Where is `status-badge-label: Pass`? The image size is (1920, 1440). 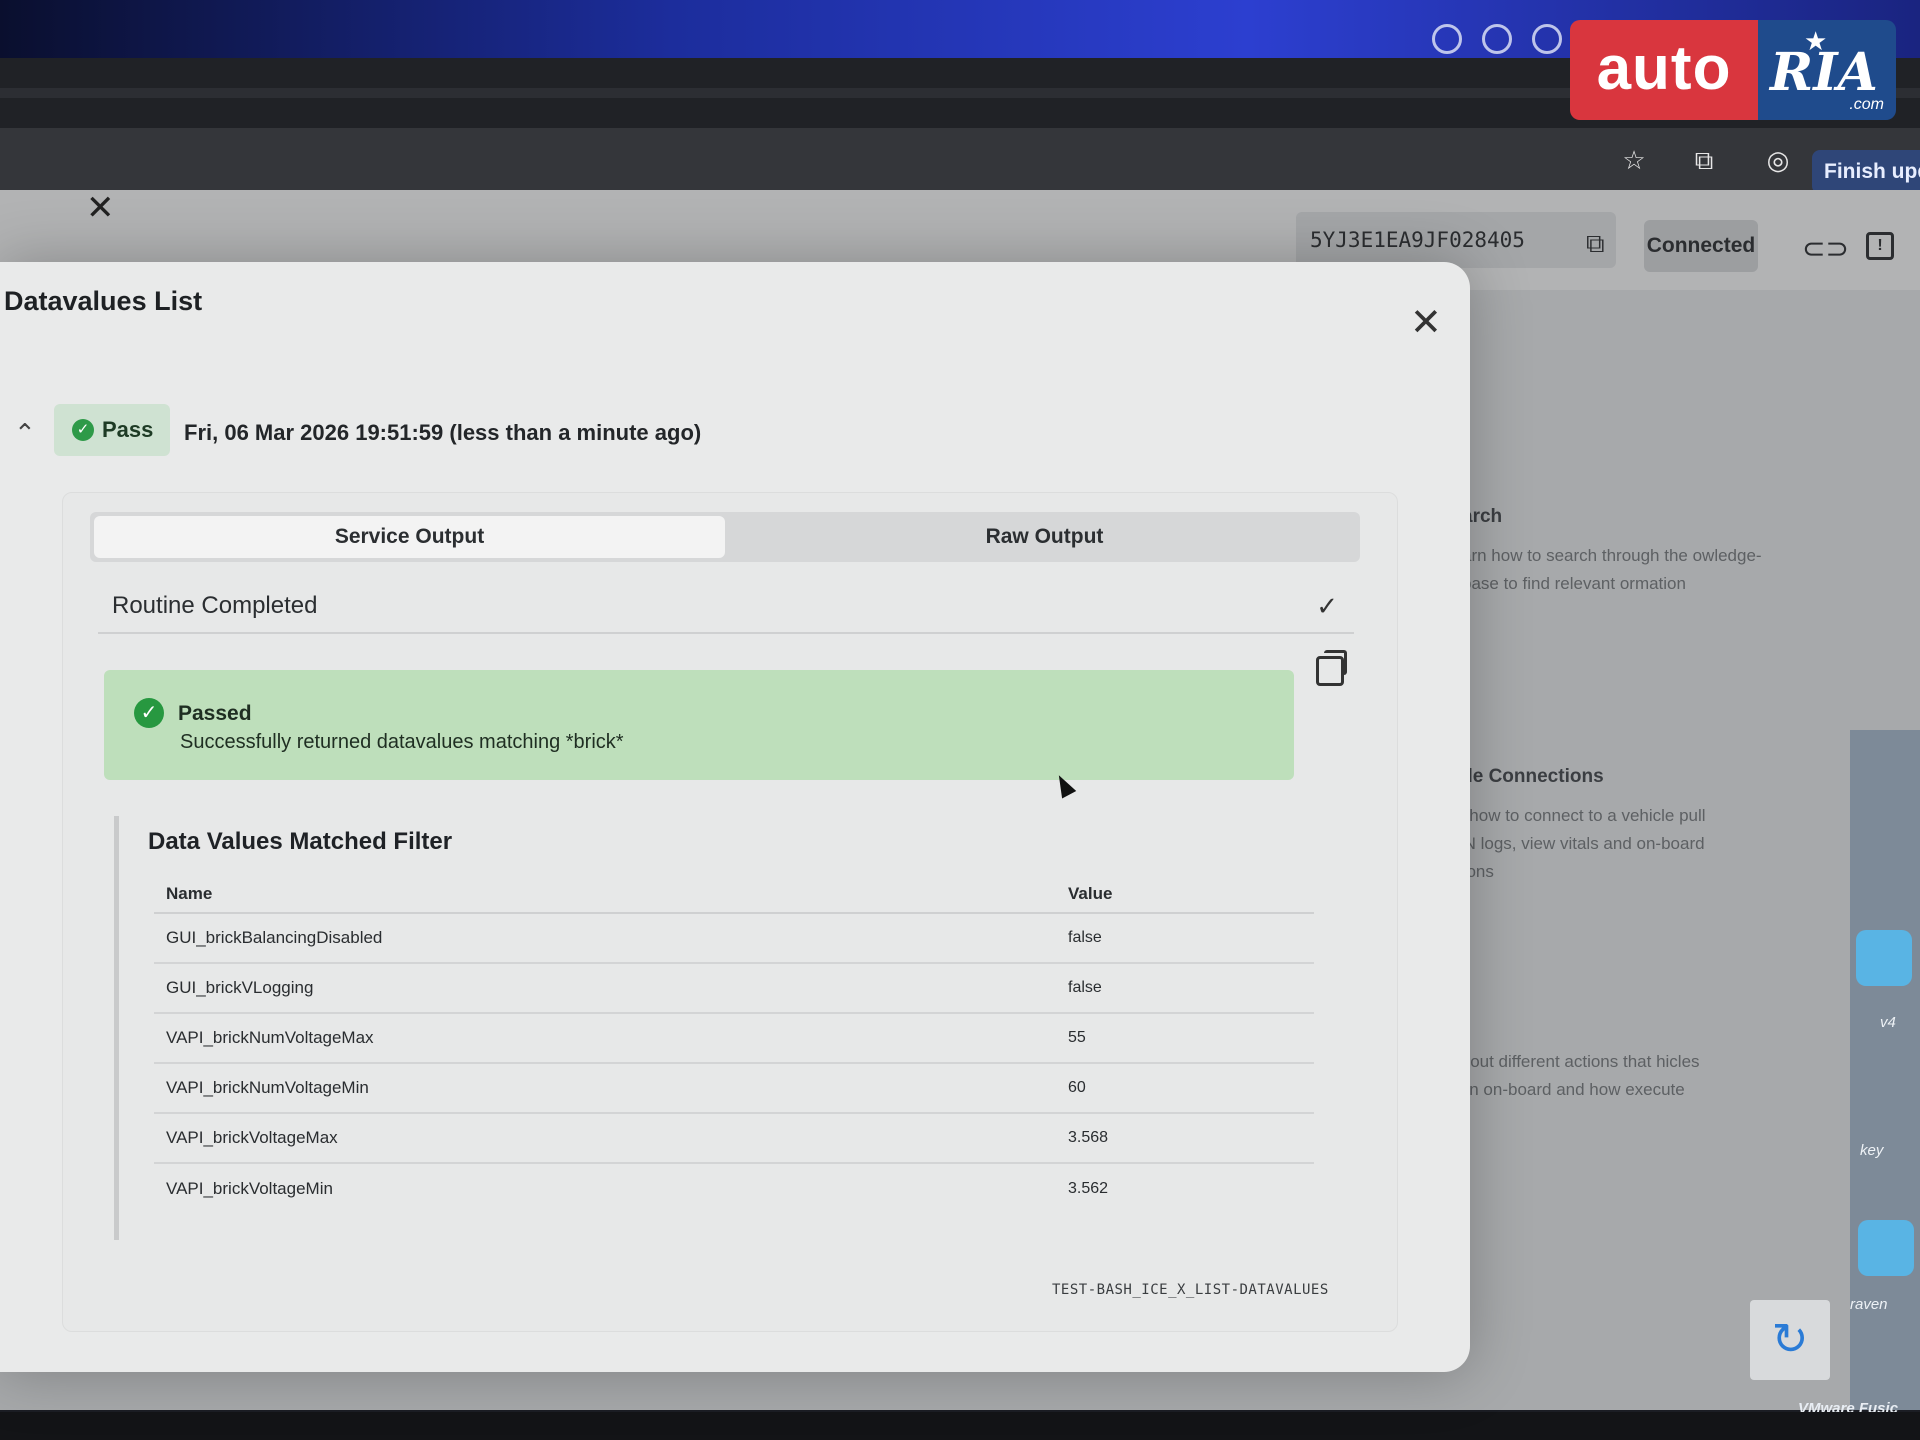 status-badge-label: Pass is located at coordinates (128, 429).